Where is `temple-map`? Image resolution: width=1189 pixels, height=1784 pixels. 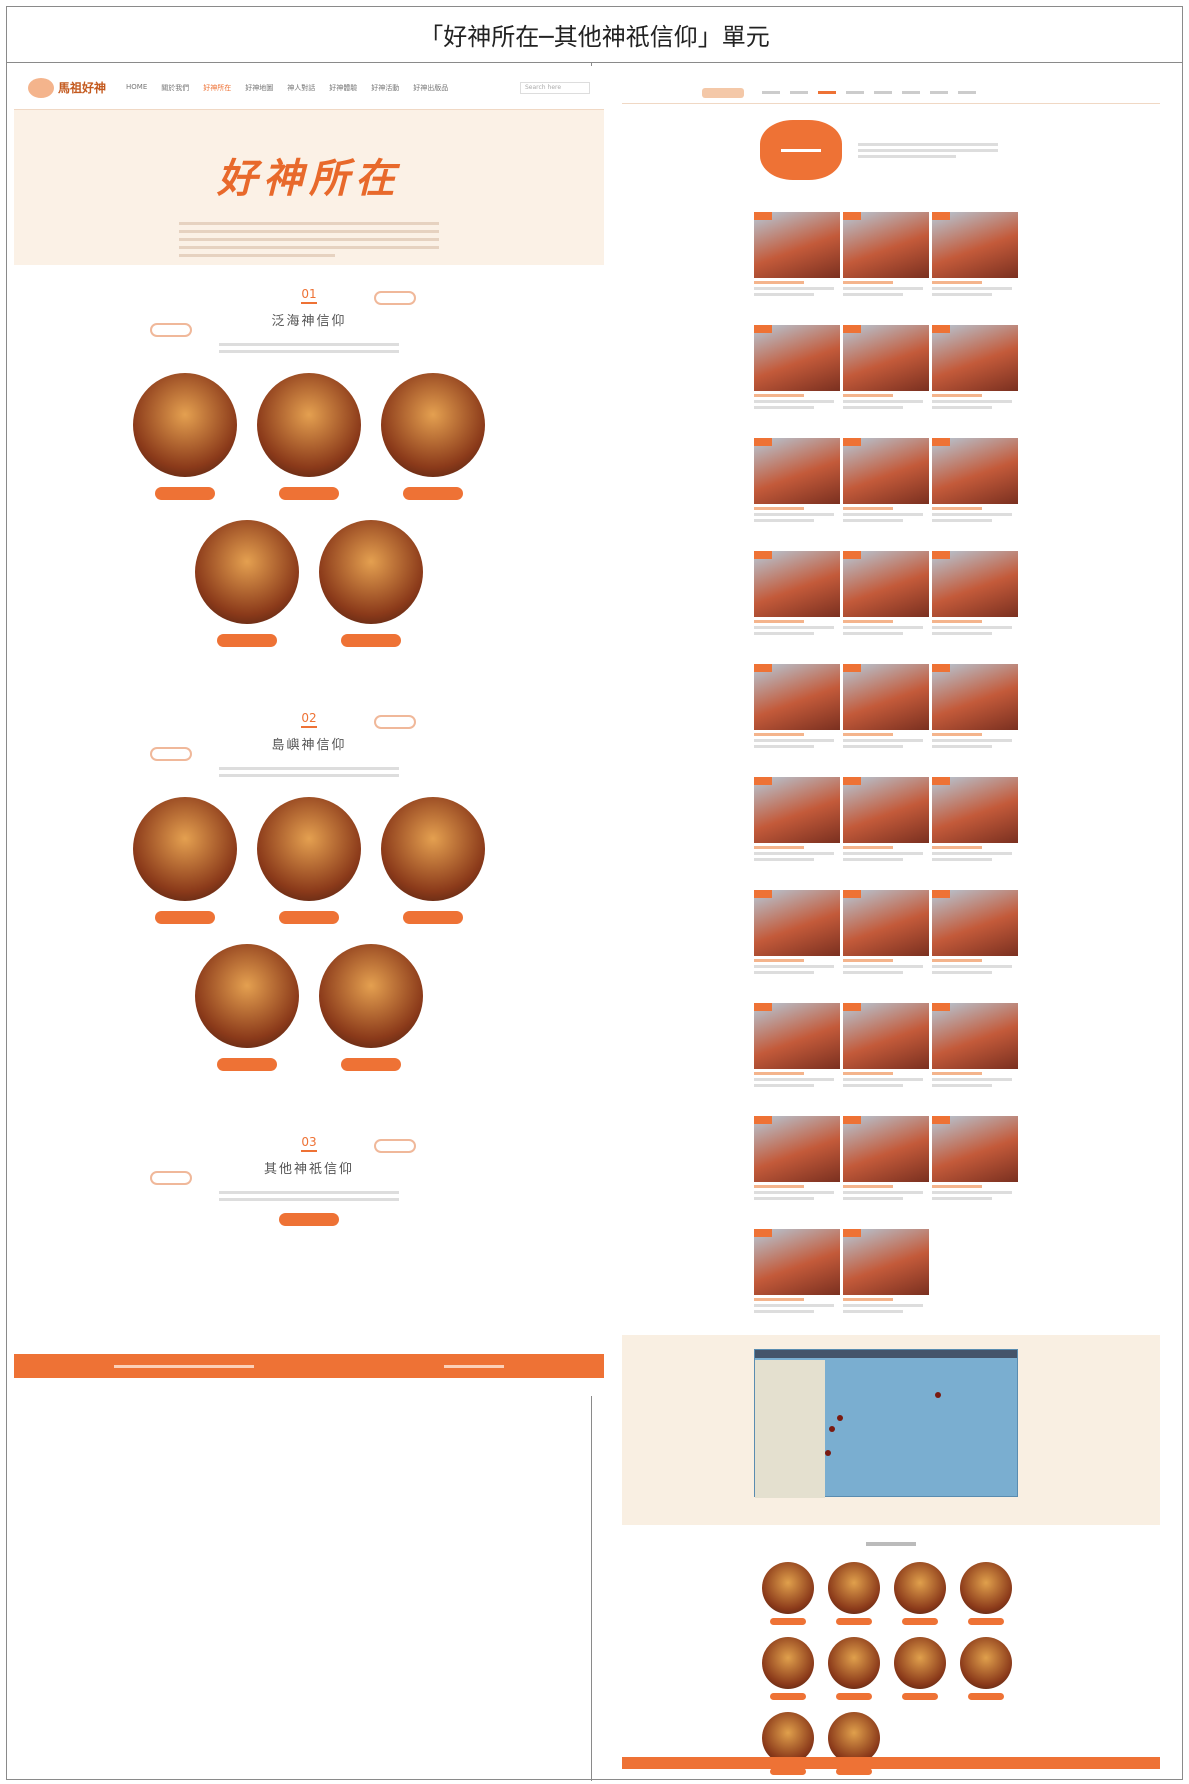
temple-map is located at coordinates (886, 1423).